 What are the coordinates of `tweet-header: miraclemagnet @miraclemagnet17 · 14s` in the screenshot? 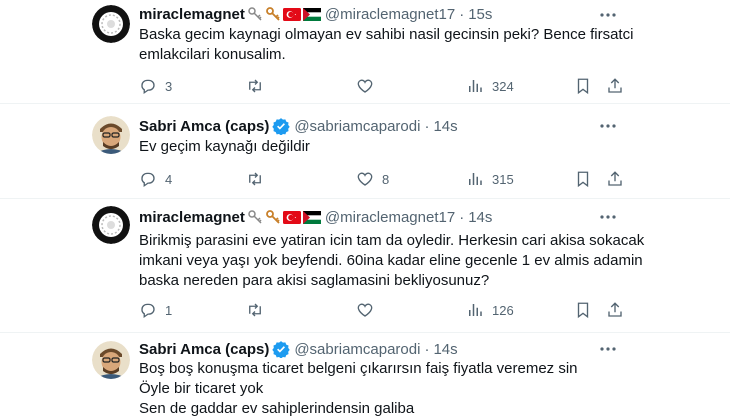 It's located at (315, 217).